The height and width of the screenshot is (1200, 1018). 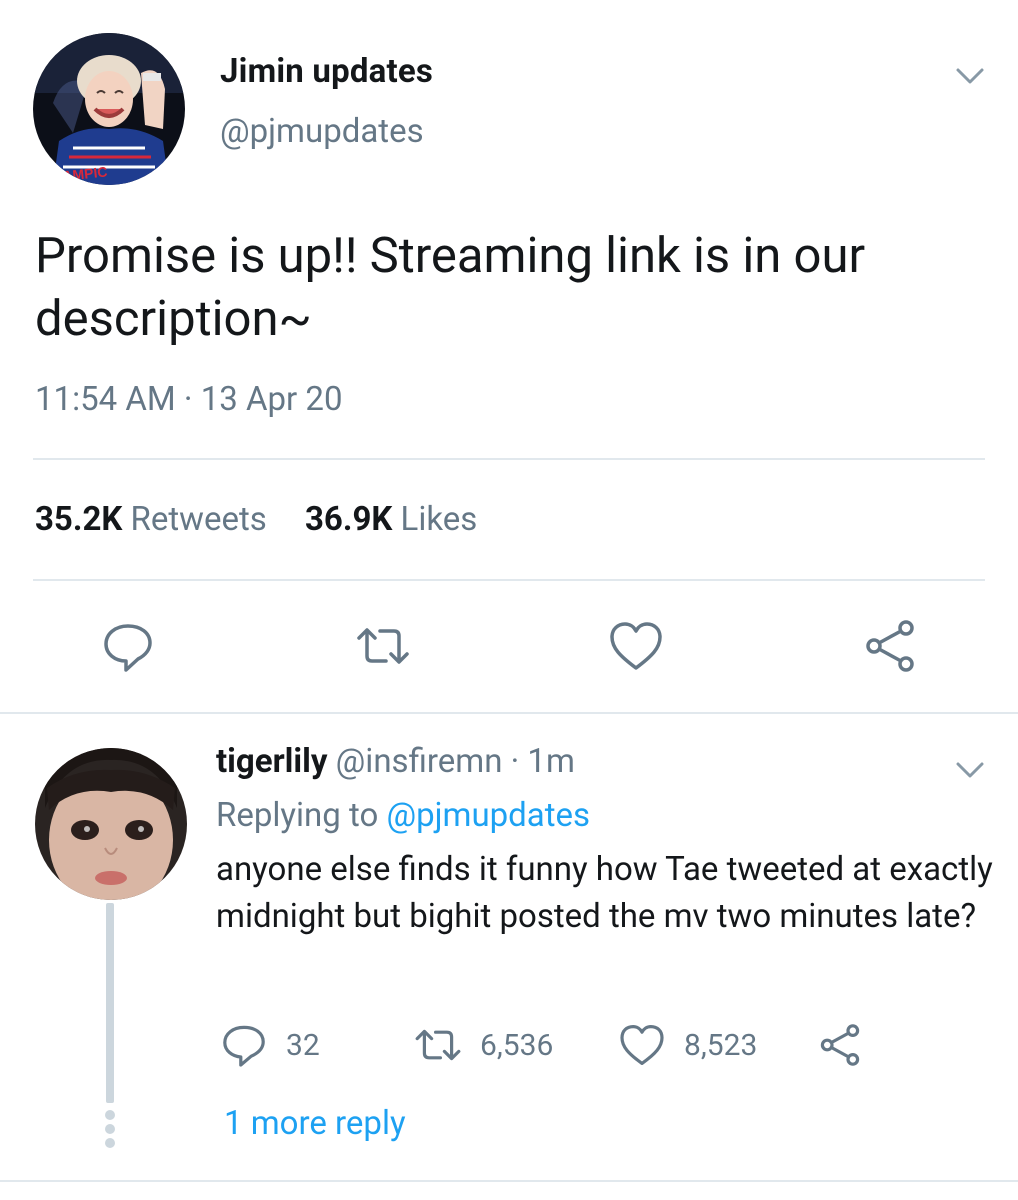 I want to click on retweets-label: Retweets, so click(x=198, y=519).